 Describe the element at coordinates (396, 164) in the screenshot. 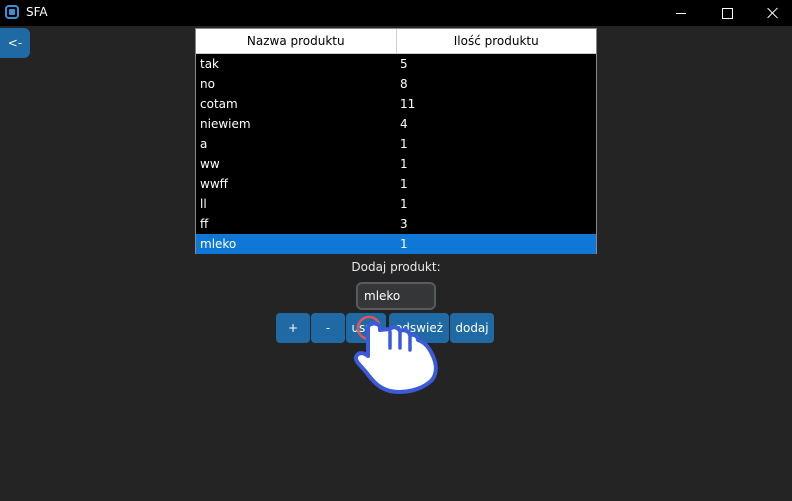

I see `table-row: ww 1` at that location.